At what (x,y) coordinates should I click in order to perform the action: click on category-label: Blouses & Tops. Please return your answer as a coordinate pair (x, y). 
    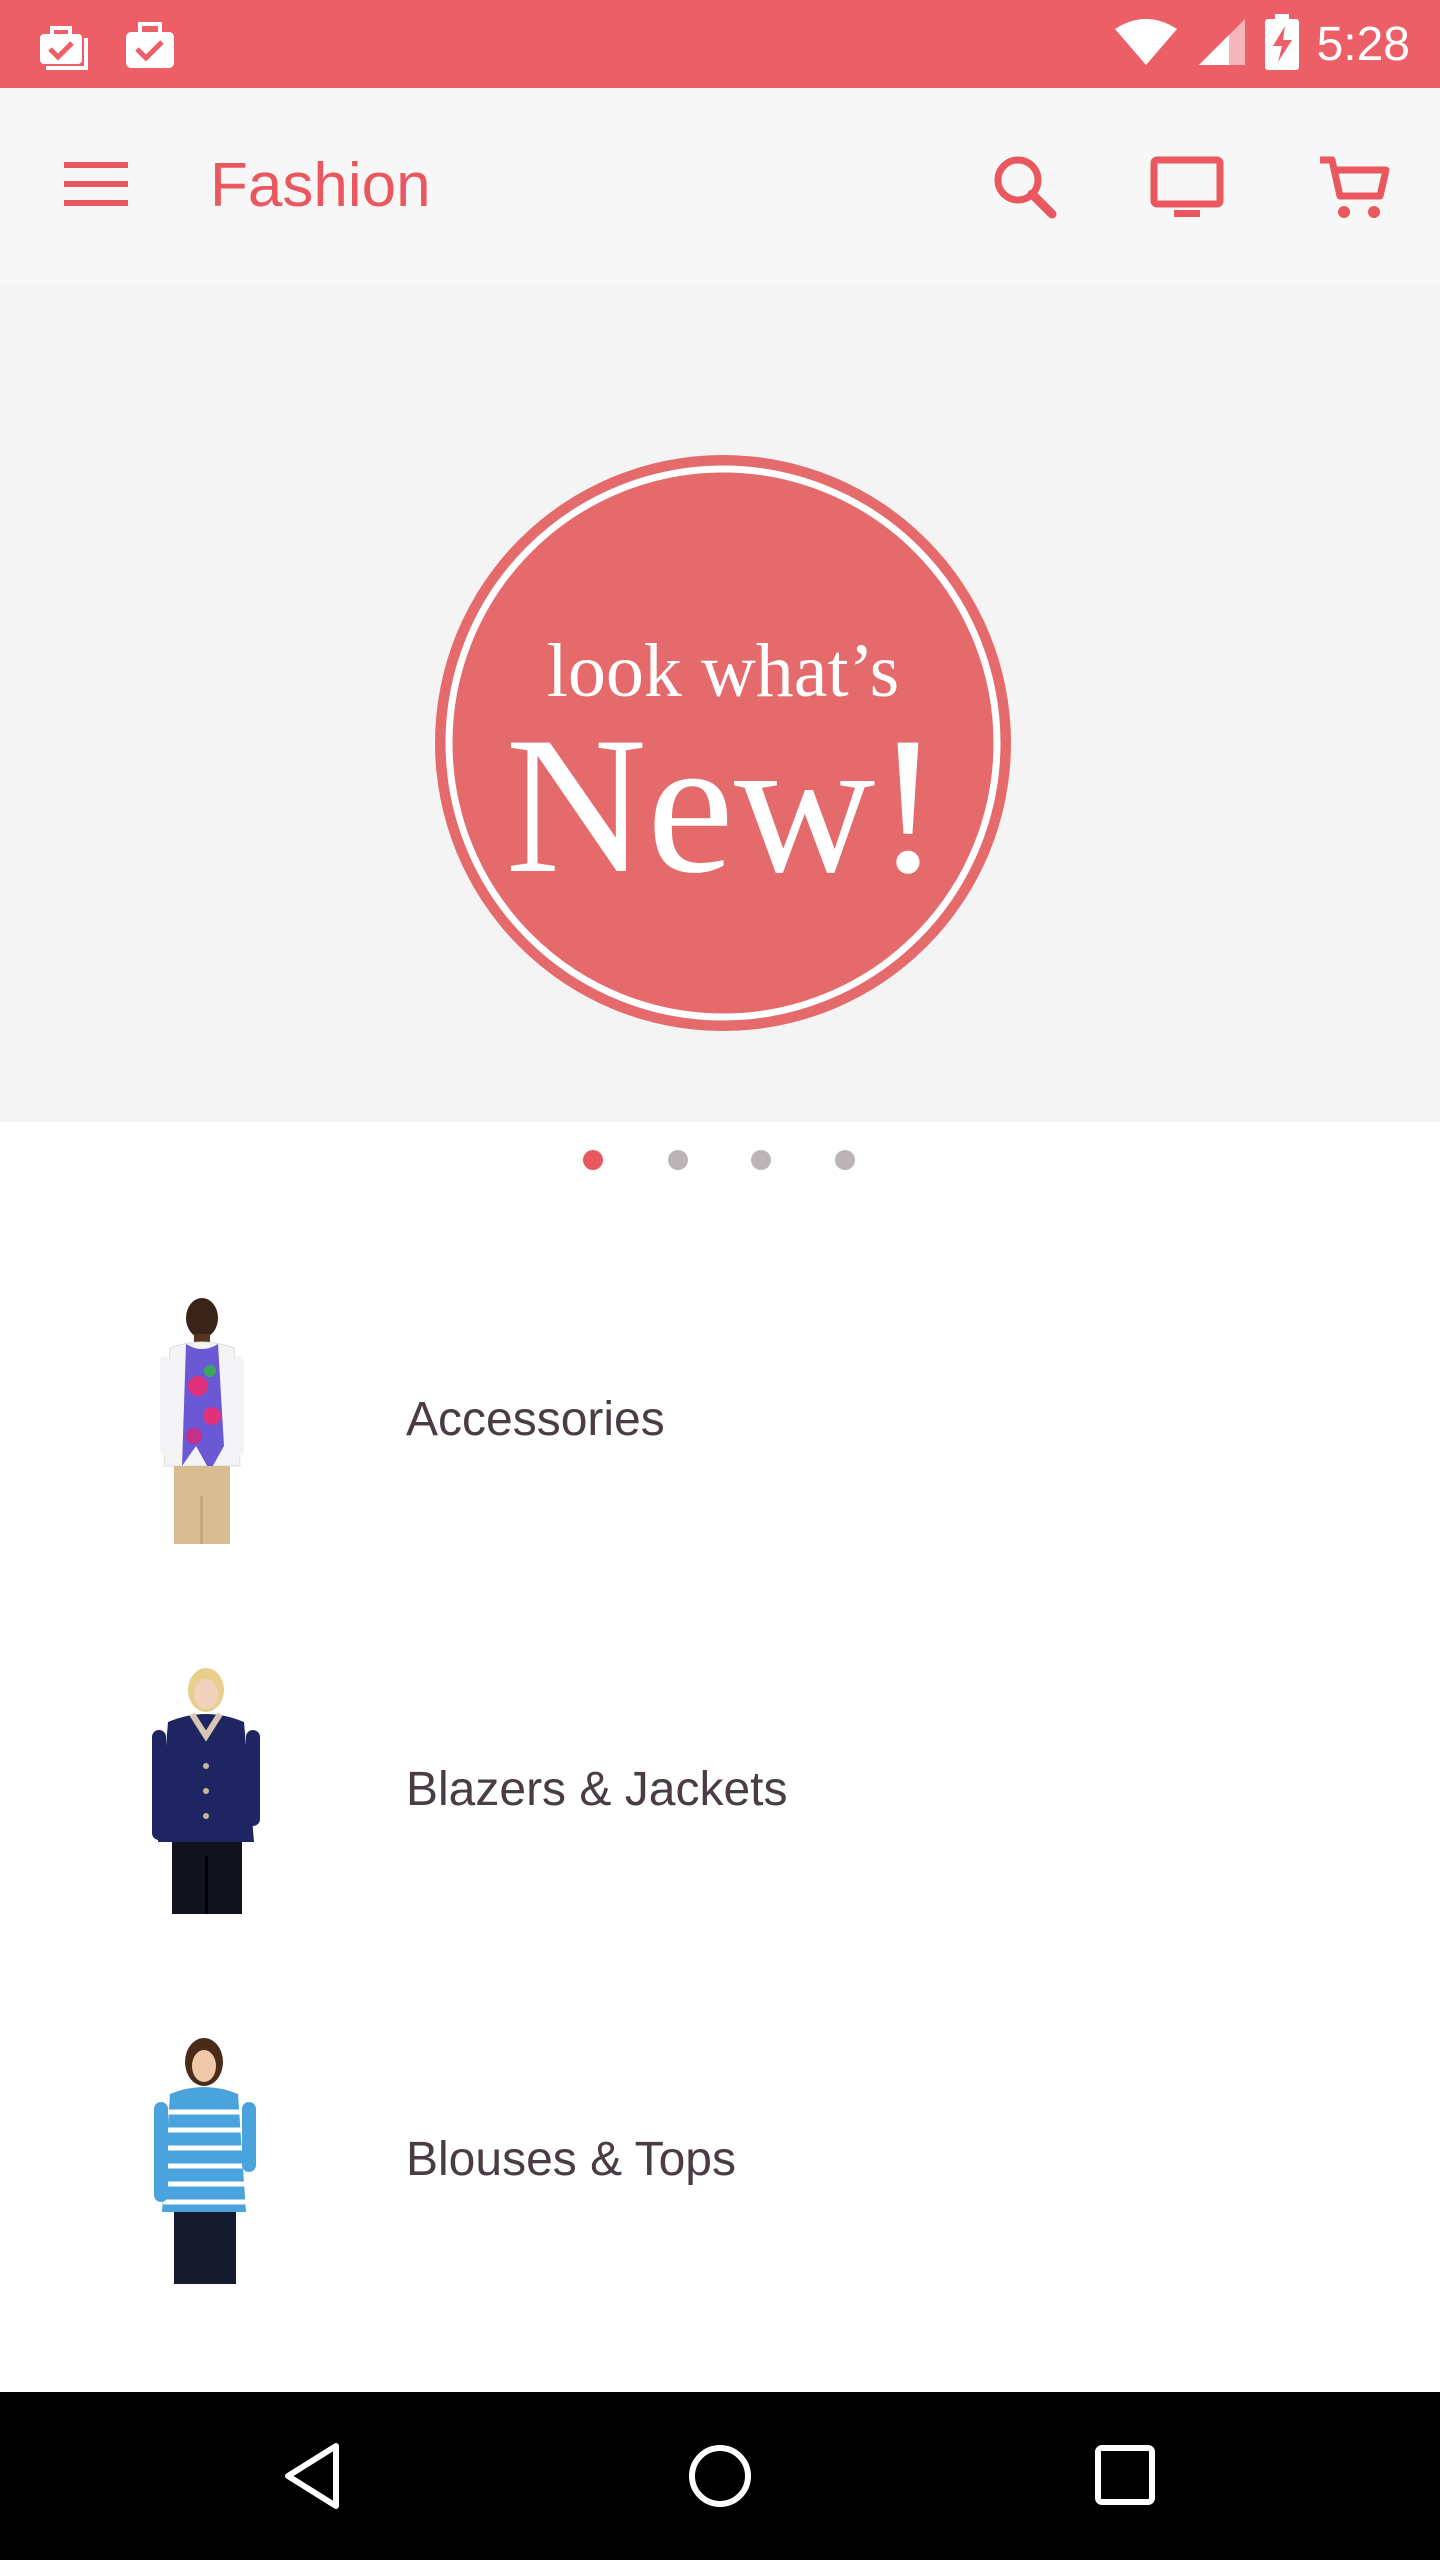
    Looking at the image, I should click on (571, 2159).